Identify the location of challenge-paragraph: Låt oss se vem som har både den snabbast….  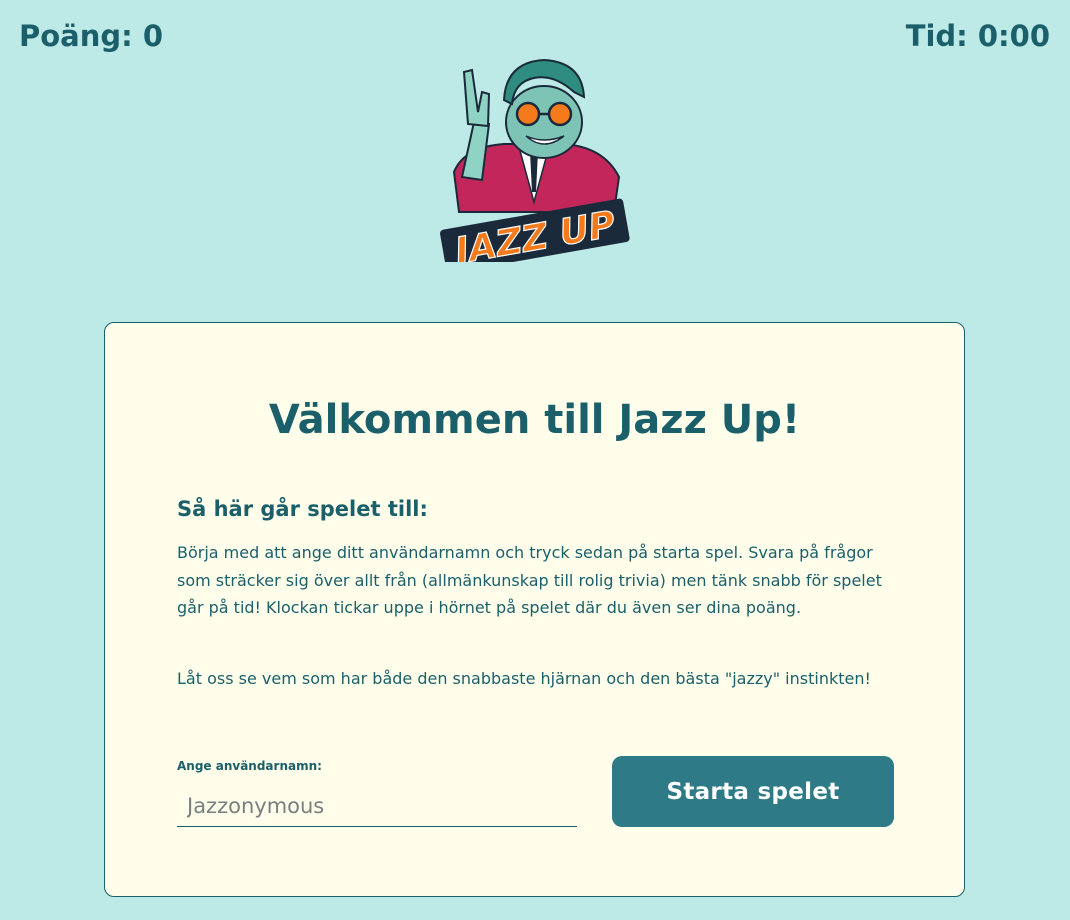
(524, 678).